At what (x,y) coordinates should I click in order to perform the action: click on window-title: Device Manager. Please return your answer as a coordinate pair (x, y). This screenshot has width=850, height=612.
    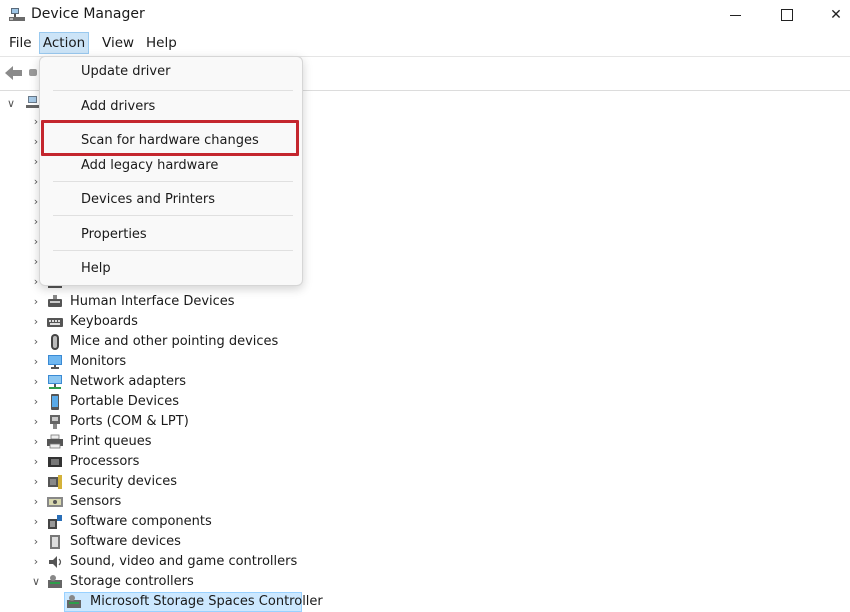
    Looking at the image, I should click on (88, 14).